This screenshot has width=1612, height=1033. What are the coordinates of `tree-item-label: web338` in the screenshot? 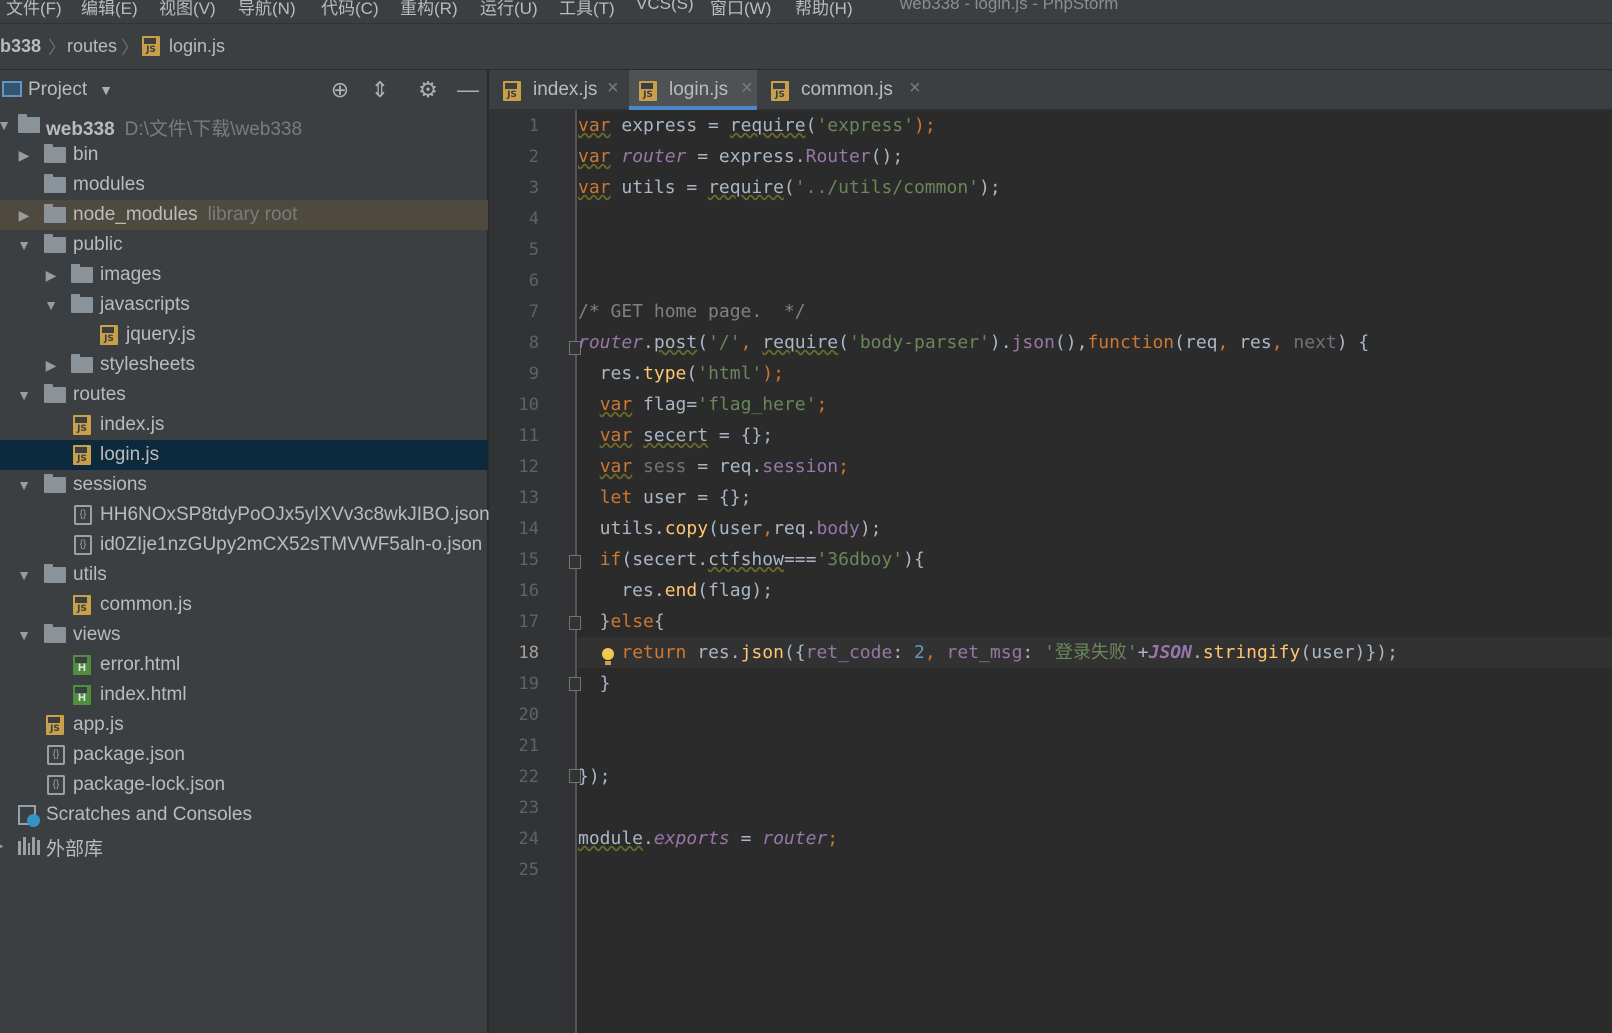 It's located at (80, 129).